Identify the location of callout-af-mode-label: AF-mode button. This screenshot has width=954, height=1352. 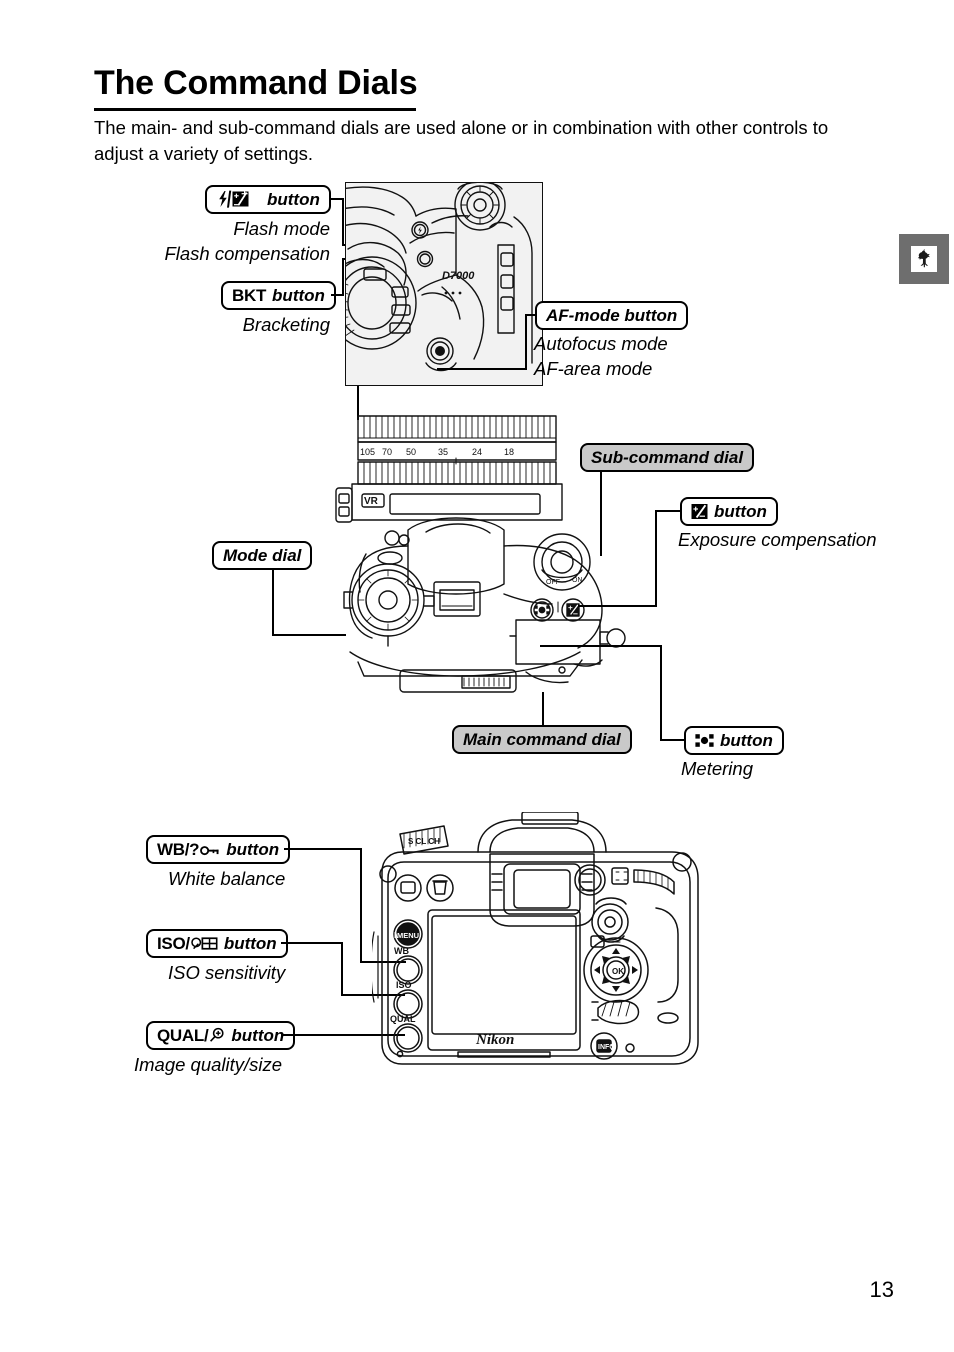
(612, 315).